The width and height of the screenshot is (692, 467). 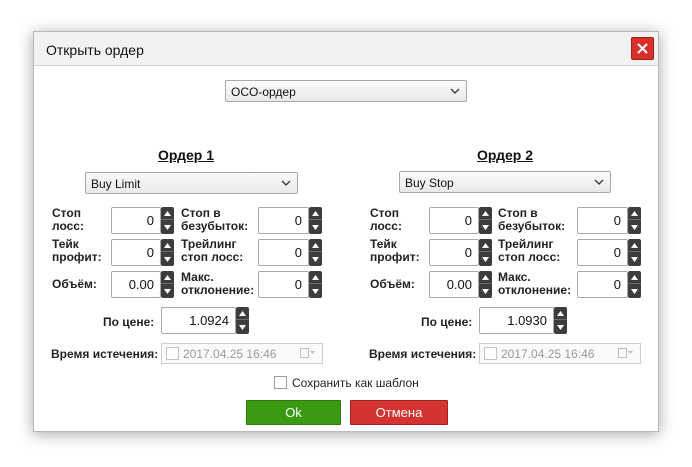 What do you see at coordinates (293, 412) in the screenshot?
I see `ok-button: Ok` at bounding box center [293, 412].